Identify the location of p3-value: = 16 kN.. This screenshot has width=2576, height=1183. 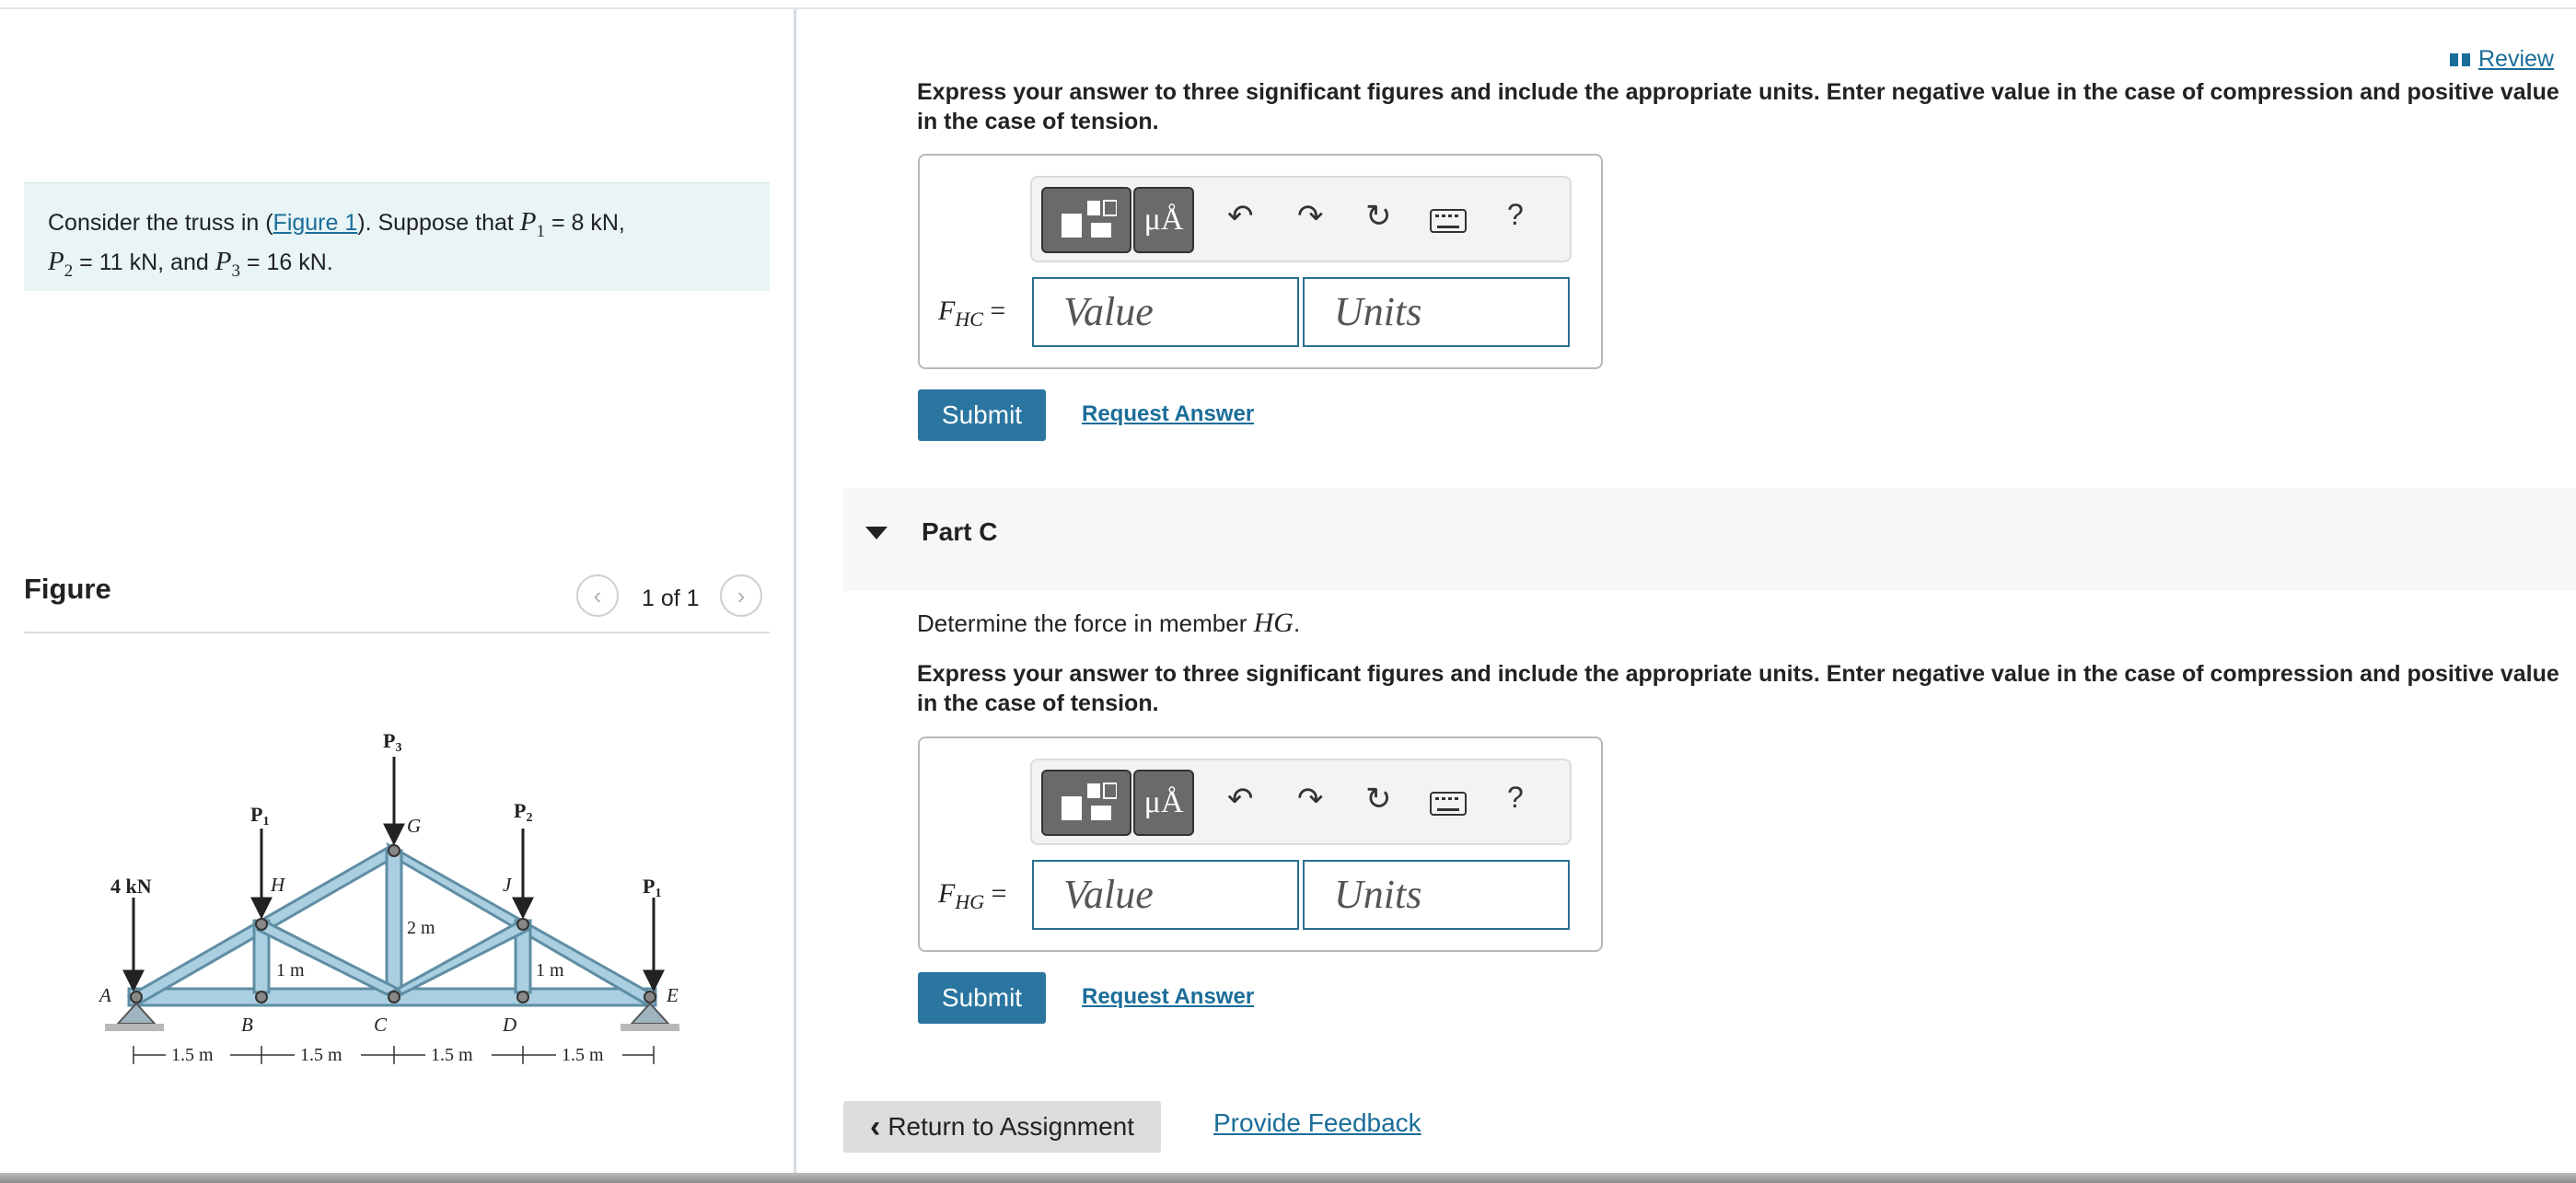
(289, 262).